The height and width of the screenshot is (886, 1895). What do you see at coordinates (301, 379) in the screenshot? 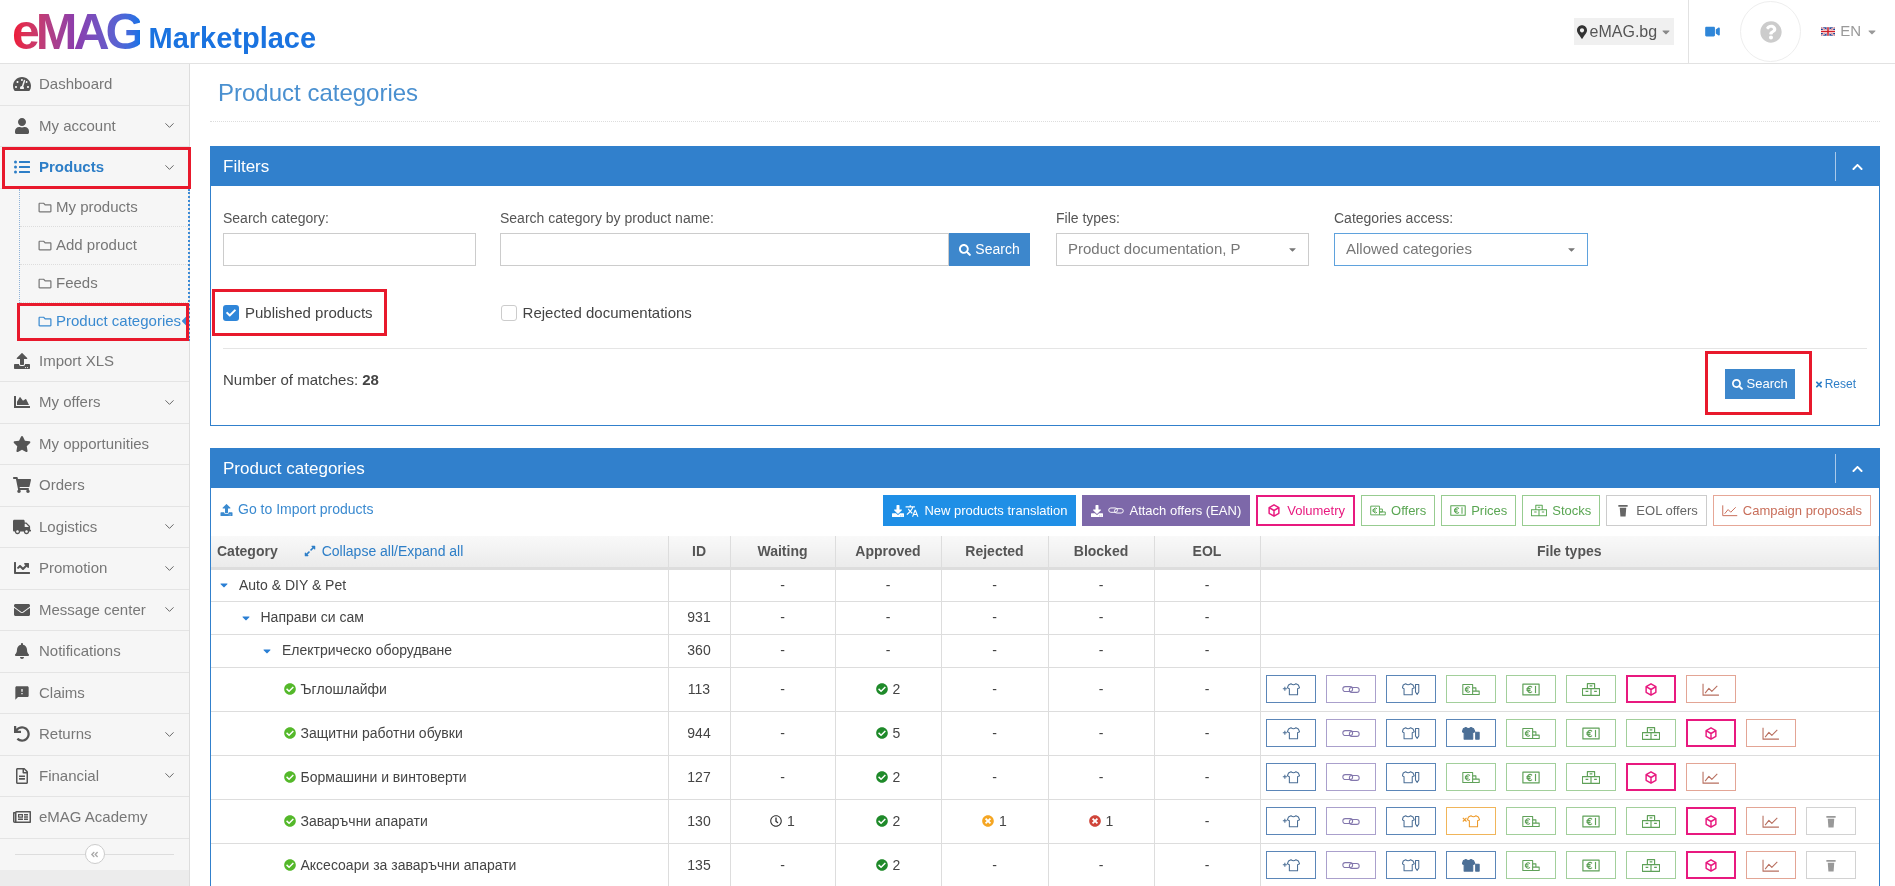
I see `matches-count: Number of matches: 28` at bounding box center [301, 379].